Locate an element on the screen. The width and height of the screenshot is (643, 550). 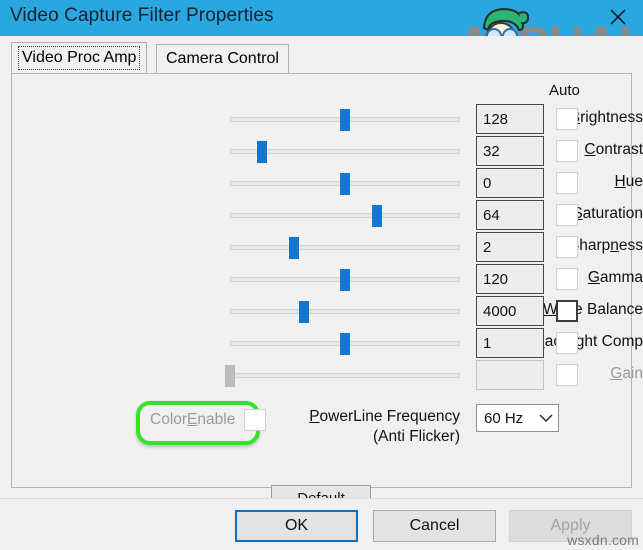
title-bar: Video Capture Filter Properties A PUALS is located at coordinates (321, 18).